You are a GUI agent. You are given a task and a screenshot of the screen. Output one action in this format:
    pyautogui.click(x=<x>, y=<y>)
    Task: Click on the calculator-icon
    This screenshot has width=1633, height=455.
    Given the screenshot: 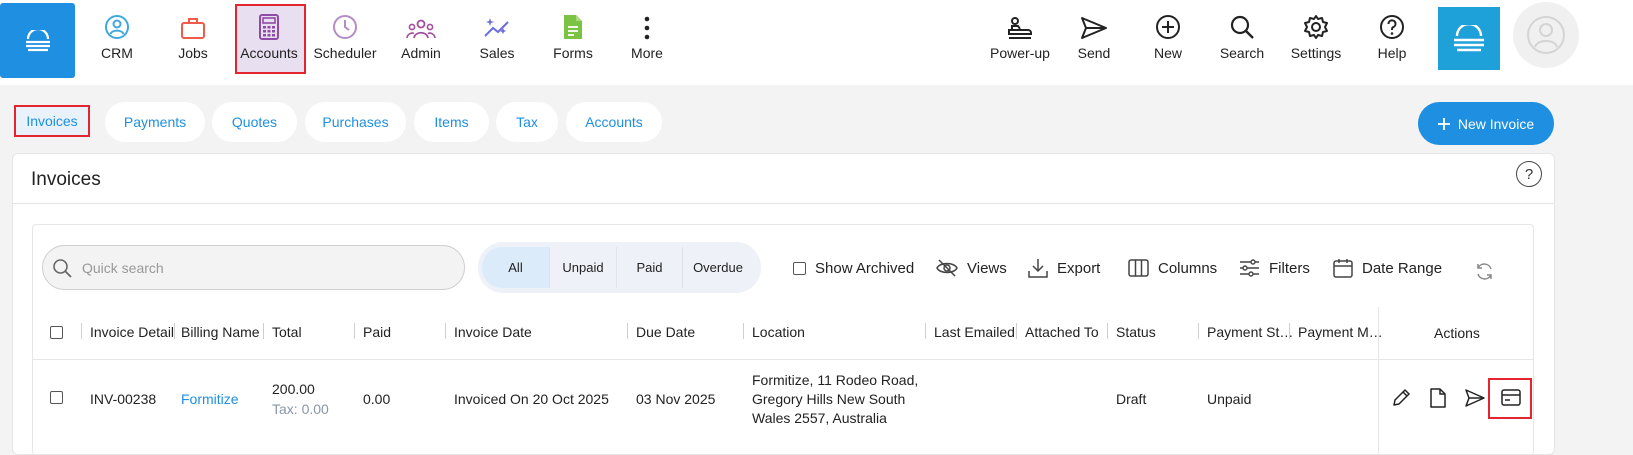 What is the action you would take?
    pyautogui.click(x=269, y=27)
    